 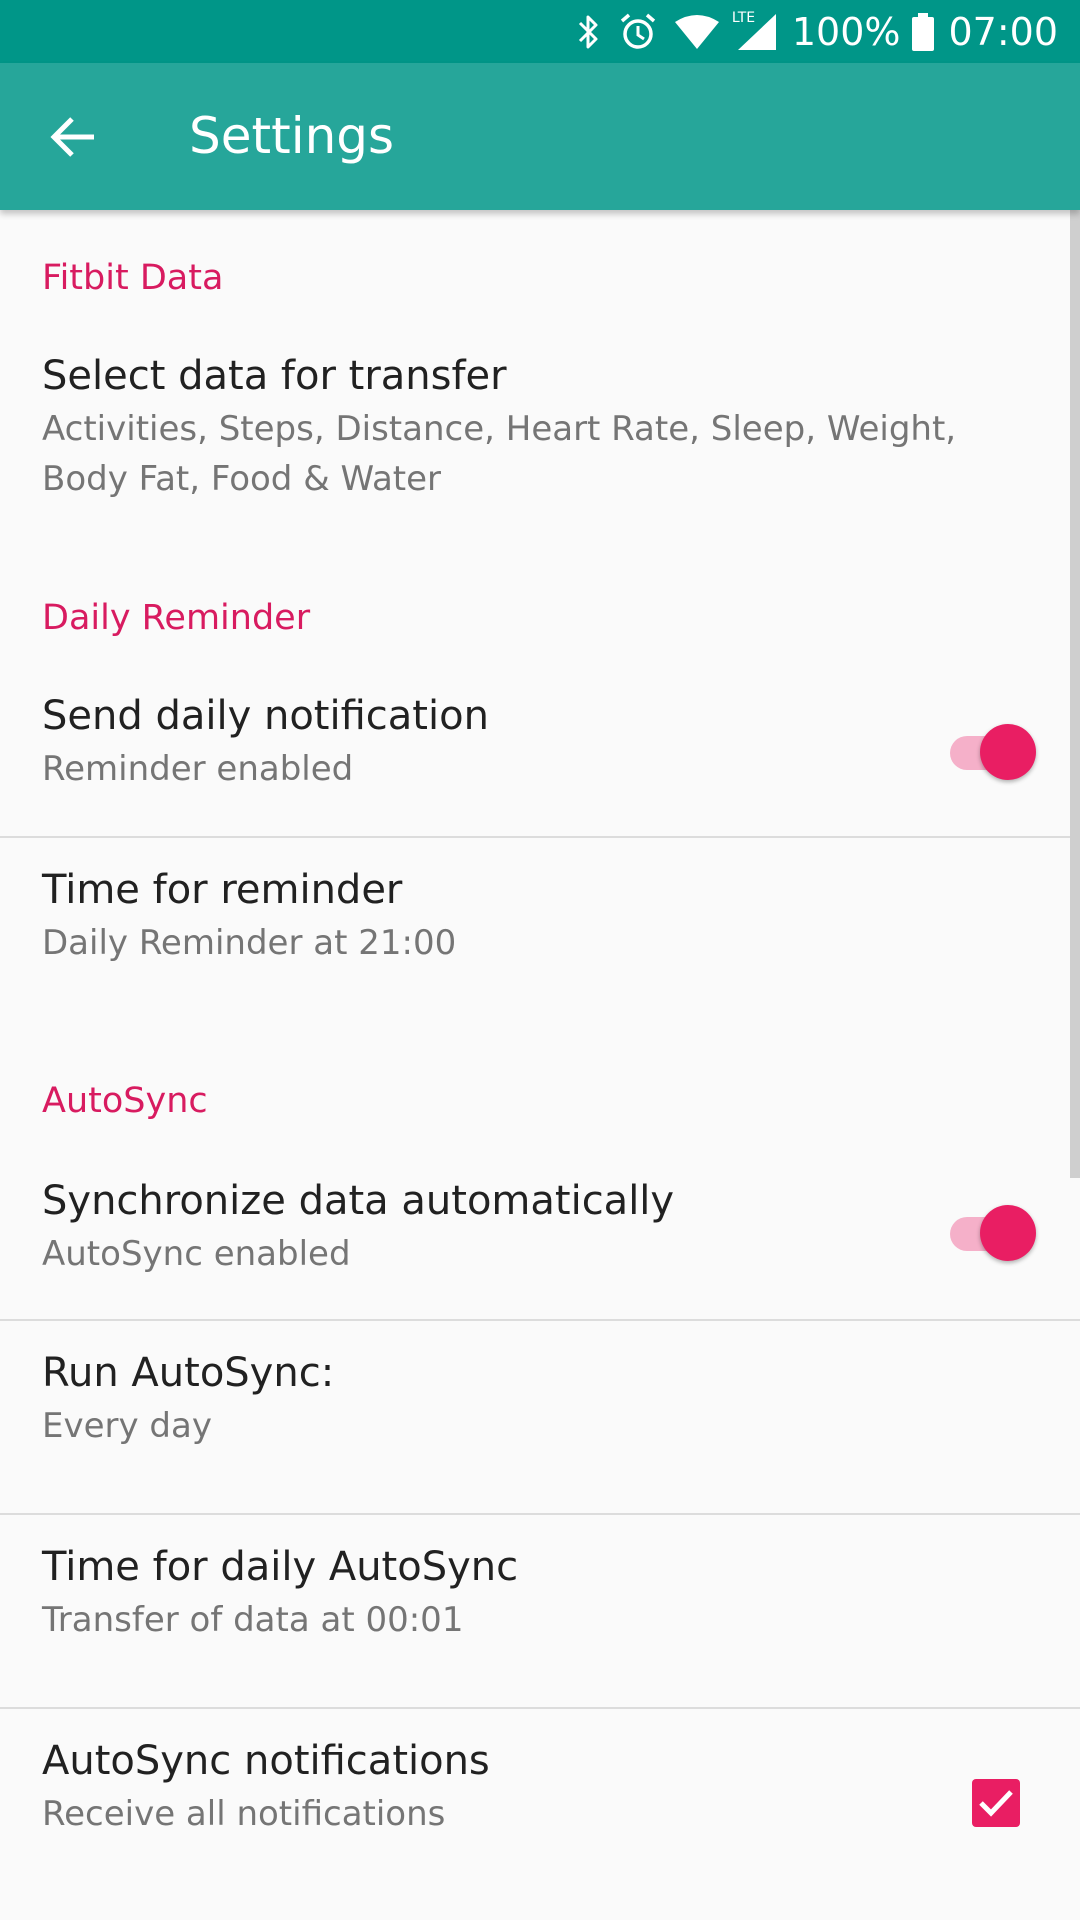 What do you see at coordinates (540, 136) in the screenshot?
I see `app-bar: Settings` at bounding box center [540, 136].